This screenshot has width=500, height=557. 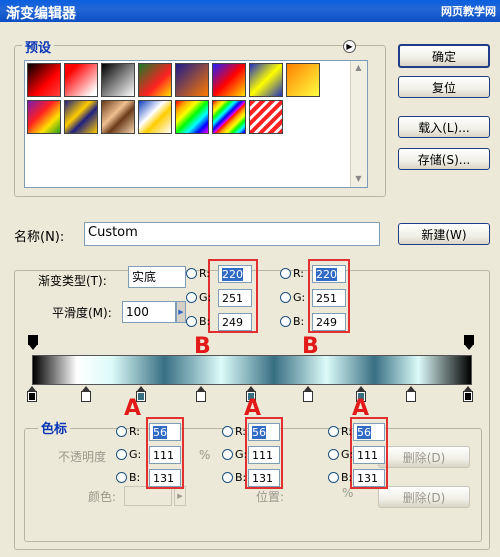 I want to click on gradient-type-select: 实底, so click(x=157, y=277).